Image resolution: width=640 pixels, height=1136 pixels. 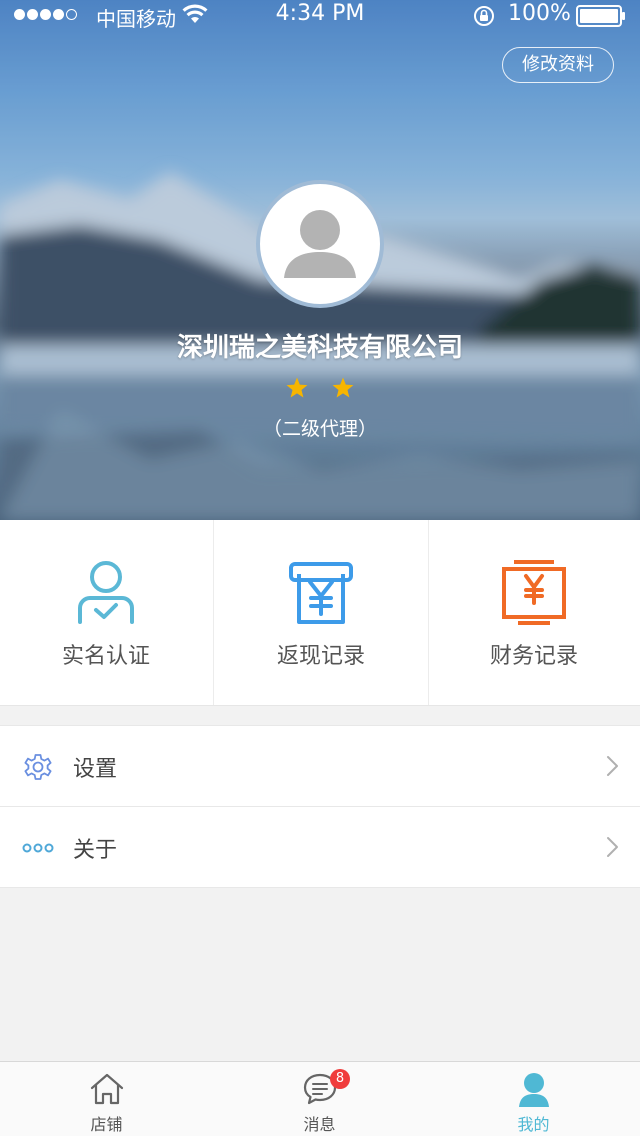 What do you see at coordinates (320, 389) in the screenshot?
I see `rating-stars` at bounding box center [320, 389].